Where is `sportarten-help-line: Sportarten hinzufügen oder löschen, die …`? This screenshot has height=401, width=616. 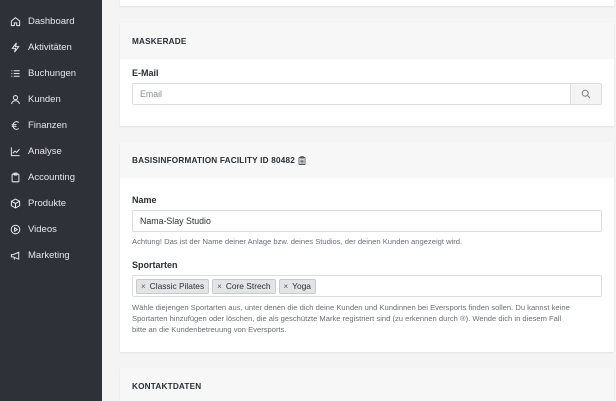
sportarten-help-line: Sportarten hinzufügen oder löschen, die … is located at coordinates (347, 318).